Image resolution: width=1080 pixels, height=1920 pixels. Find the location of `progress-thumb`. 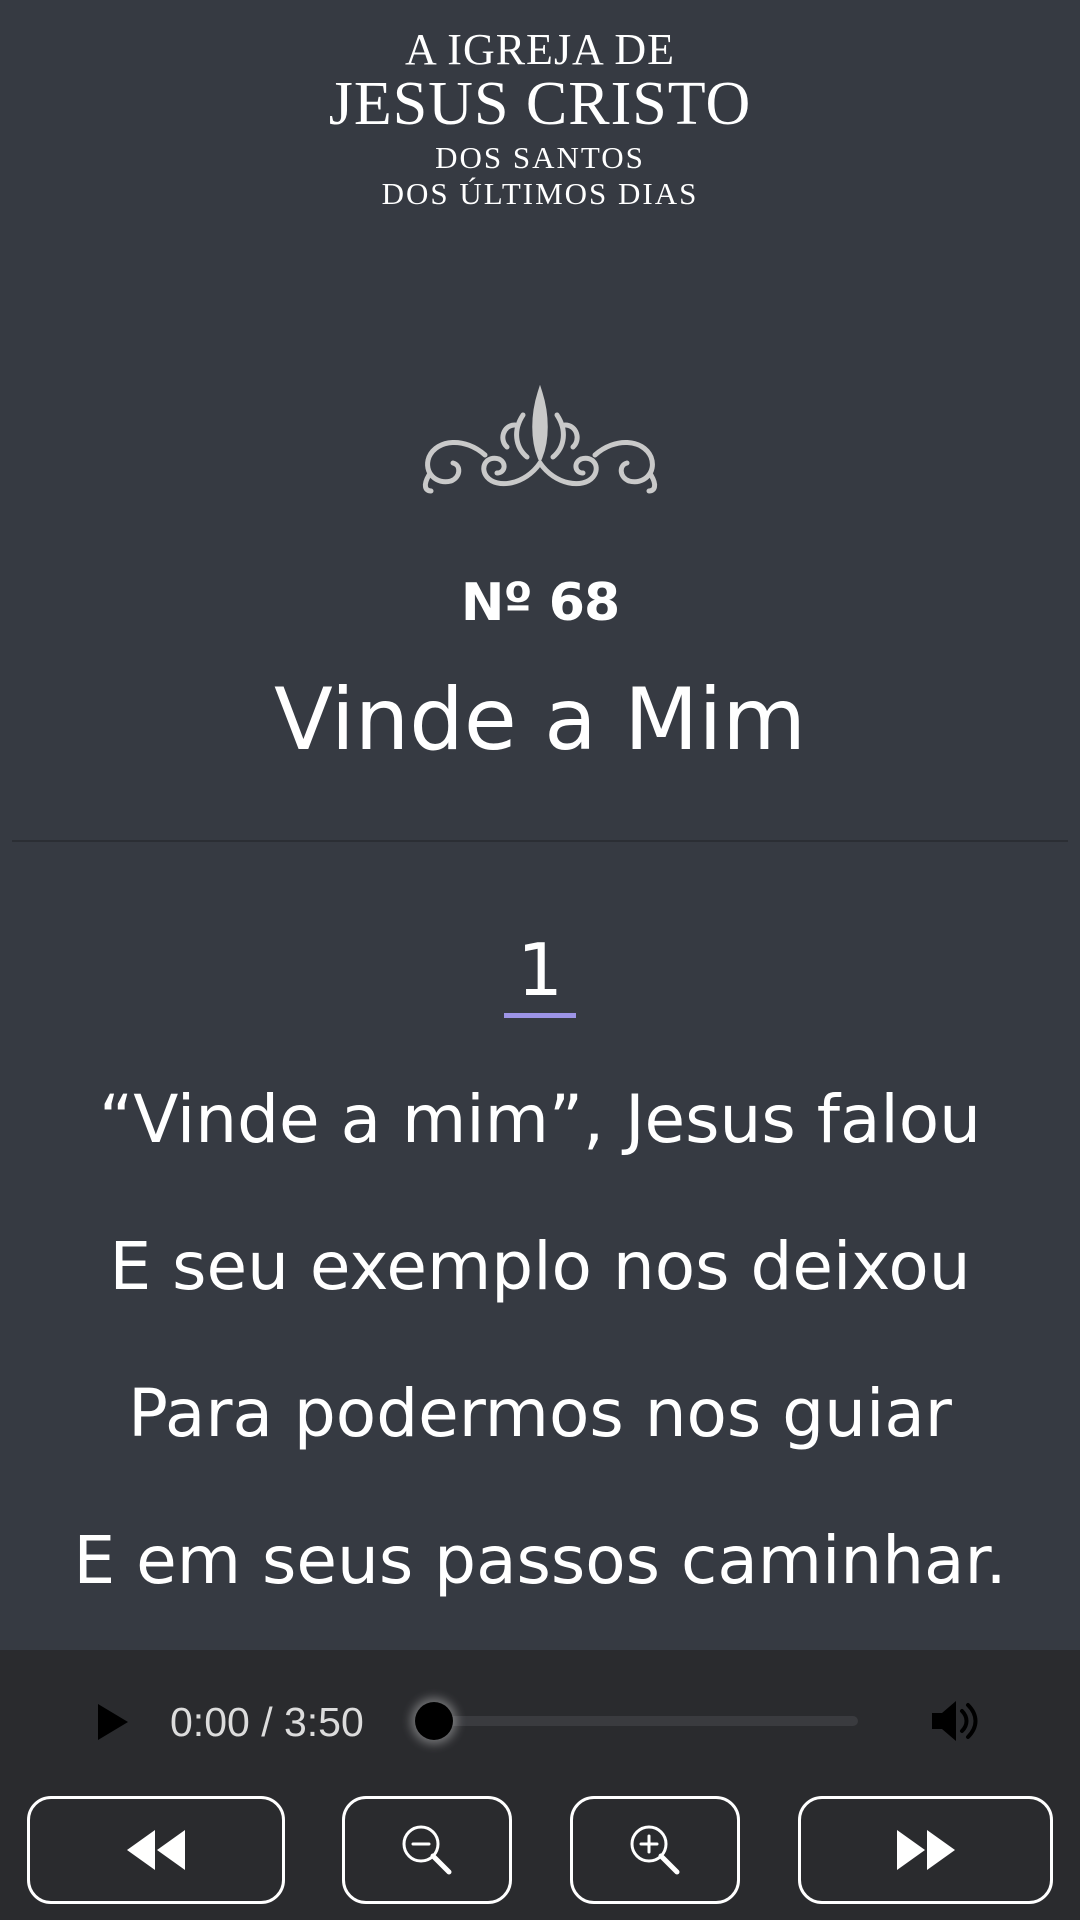

progress-thumb is located at coordinates (434, 1721).